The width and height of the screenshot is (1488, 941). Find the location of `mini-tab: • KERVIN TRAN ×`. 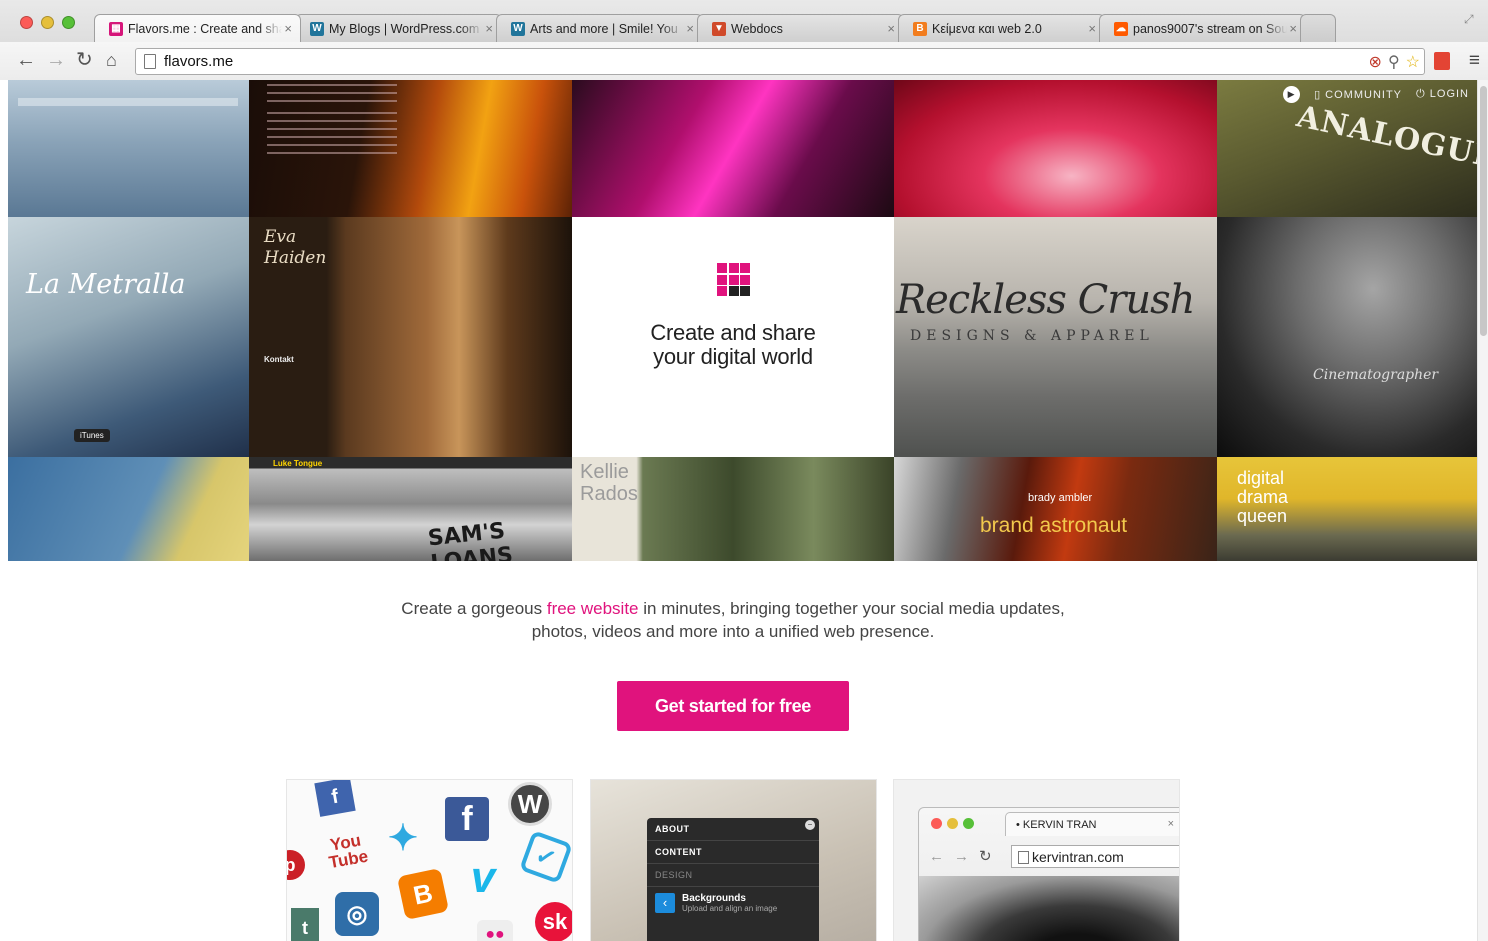

mini-tab: • KERVIN TRAN × is located at coordinates (1092, 824).